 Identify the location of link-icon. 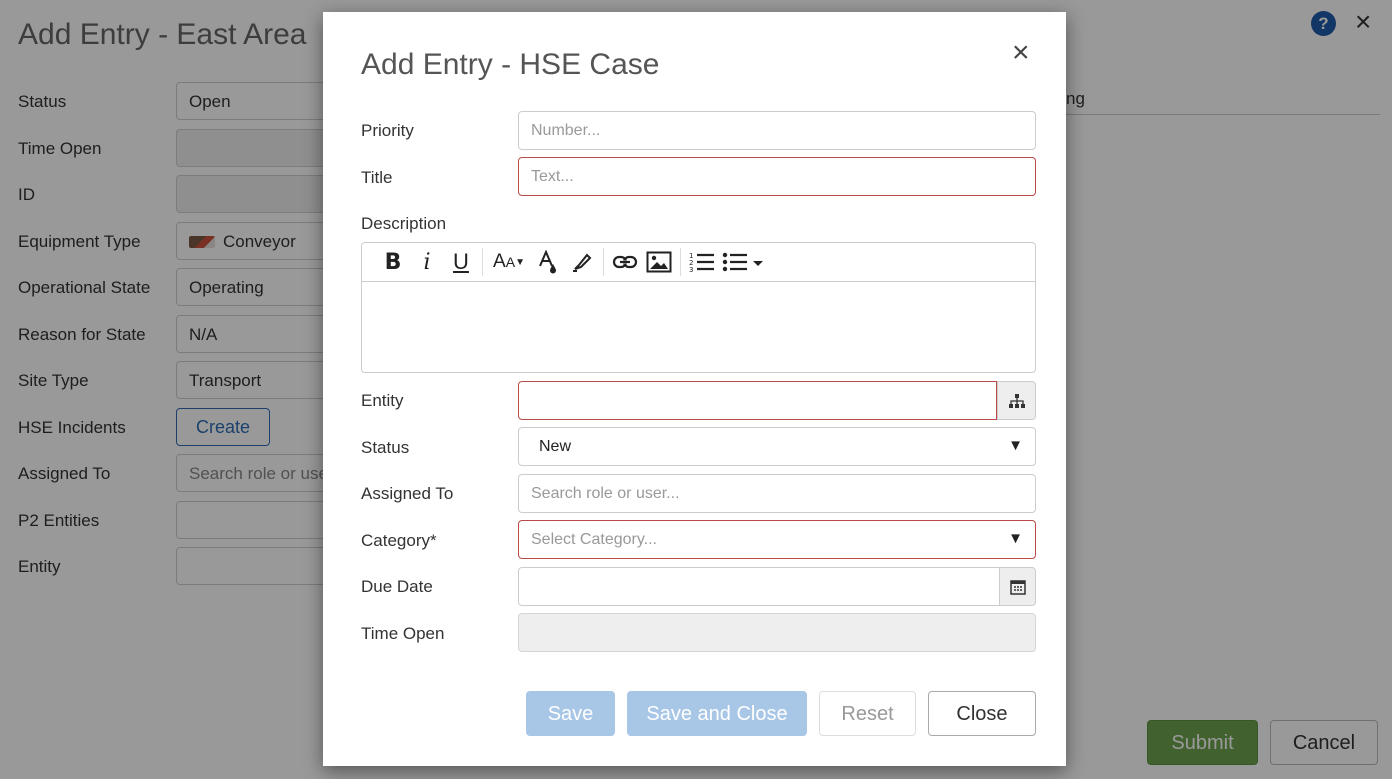
(625, 262).